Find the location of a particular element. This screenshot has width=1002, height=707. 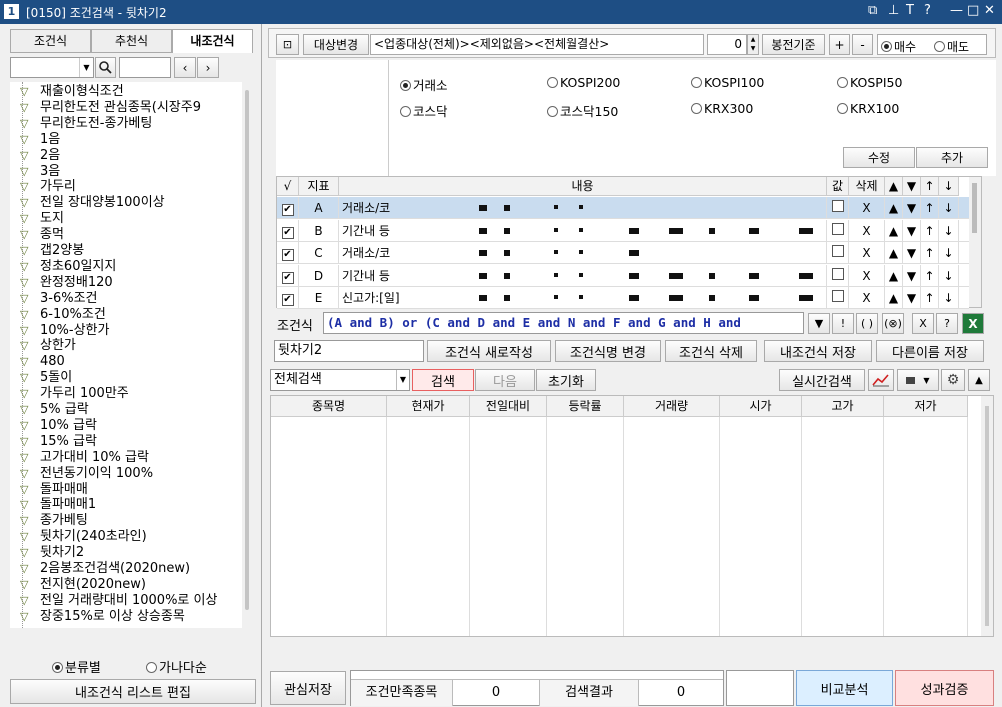

condition-row: ✔ B 기간내 등 X ▲ ▼ ↑ ↓ is located at coordinates (623, 230).